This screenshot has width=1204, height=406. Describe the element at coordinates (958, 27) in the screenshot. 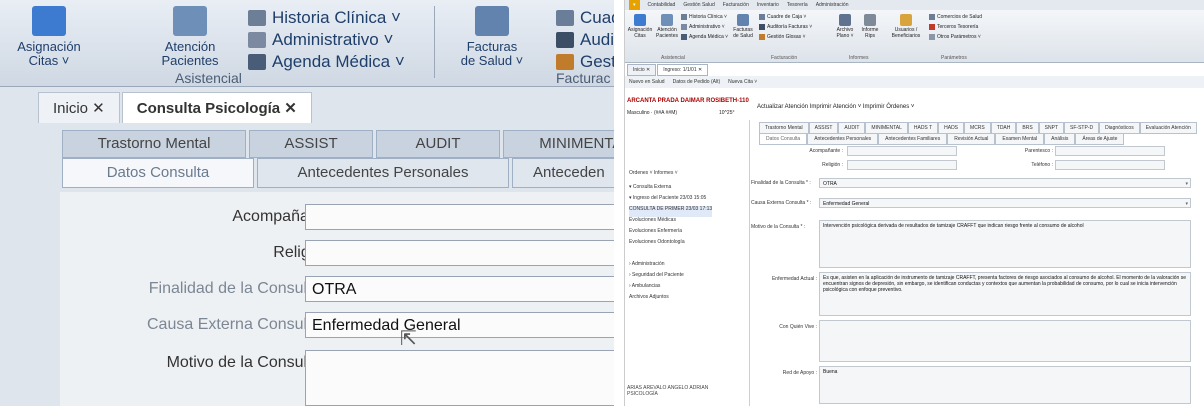

I see `terceros-label: Terceros Tesorería` at that location.